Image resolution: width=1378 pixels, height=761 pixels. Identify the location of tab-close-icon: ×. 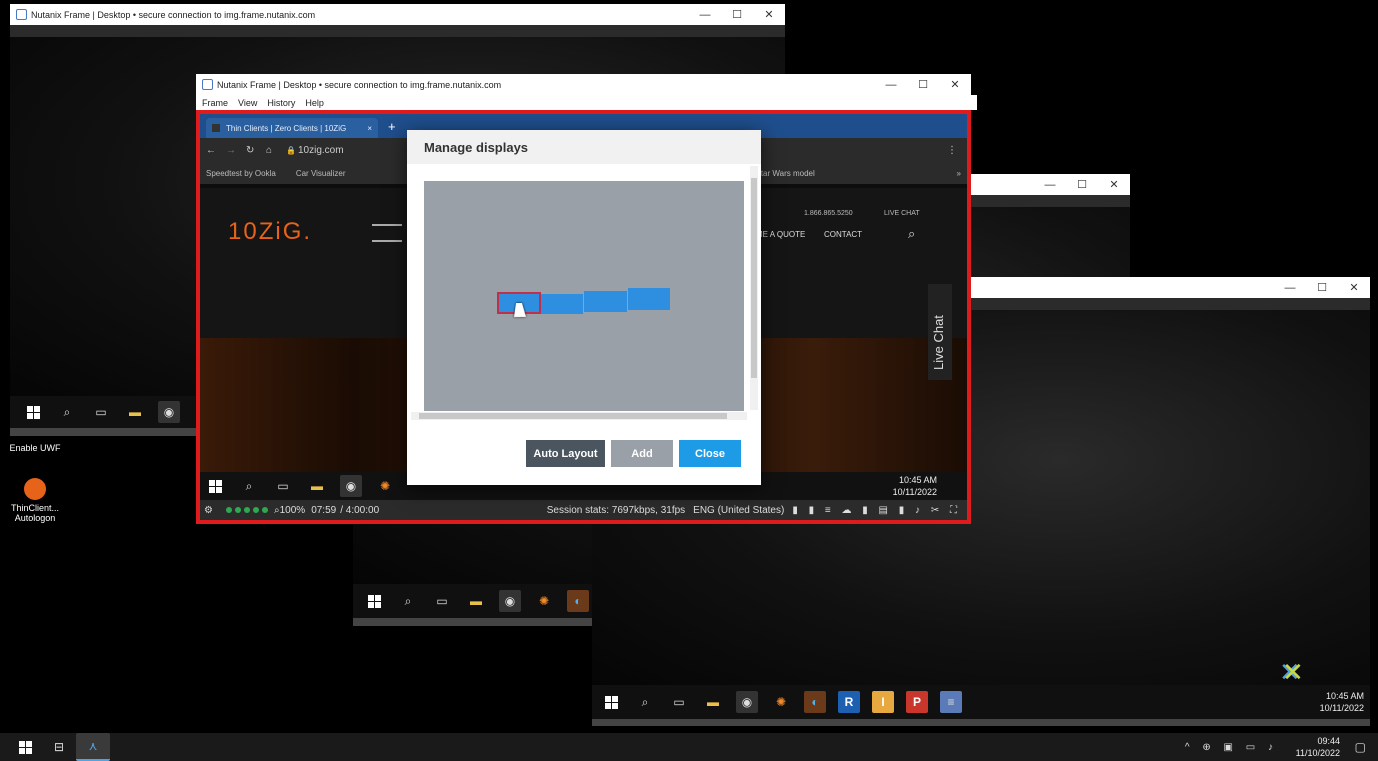
(369, 128).